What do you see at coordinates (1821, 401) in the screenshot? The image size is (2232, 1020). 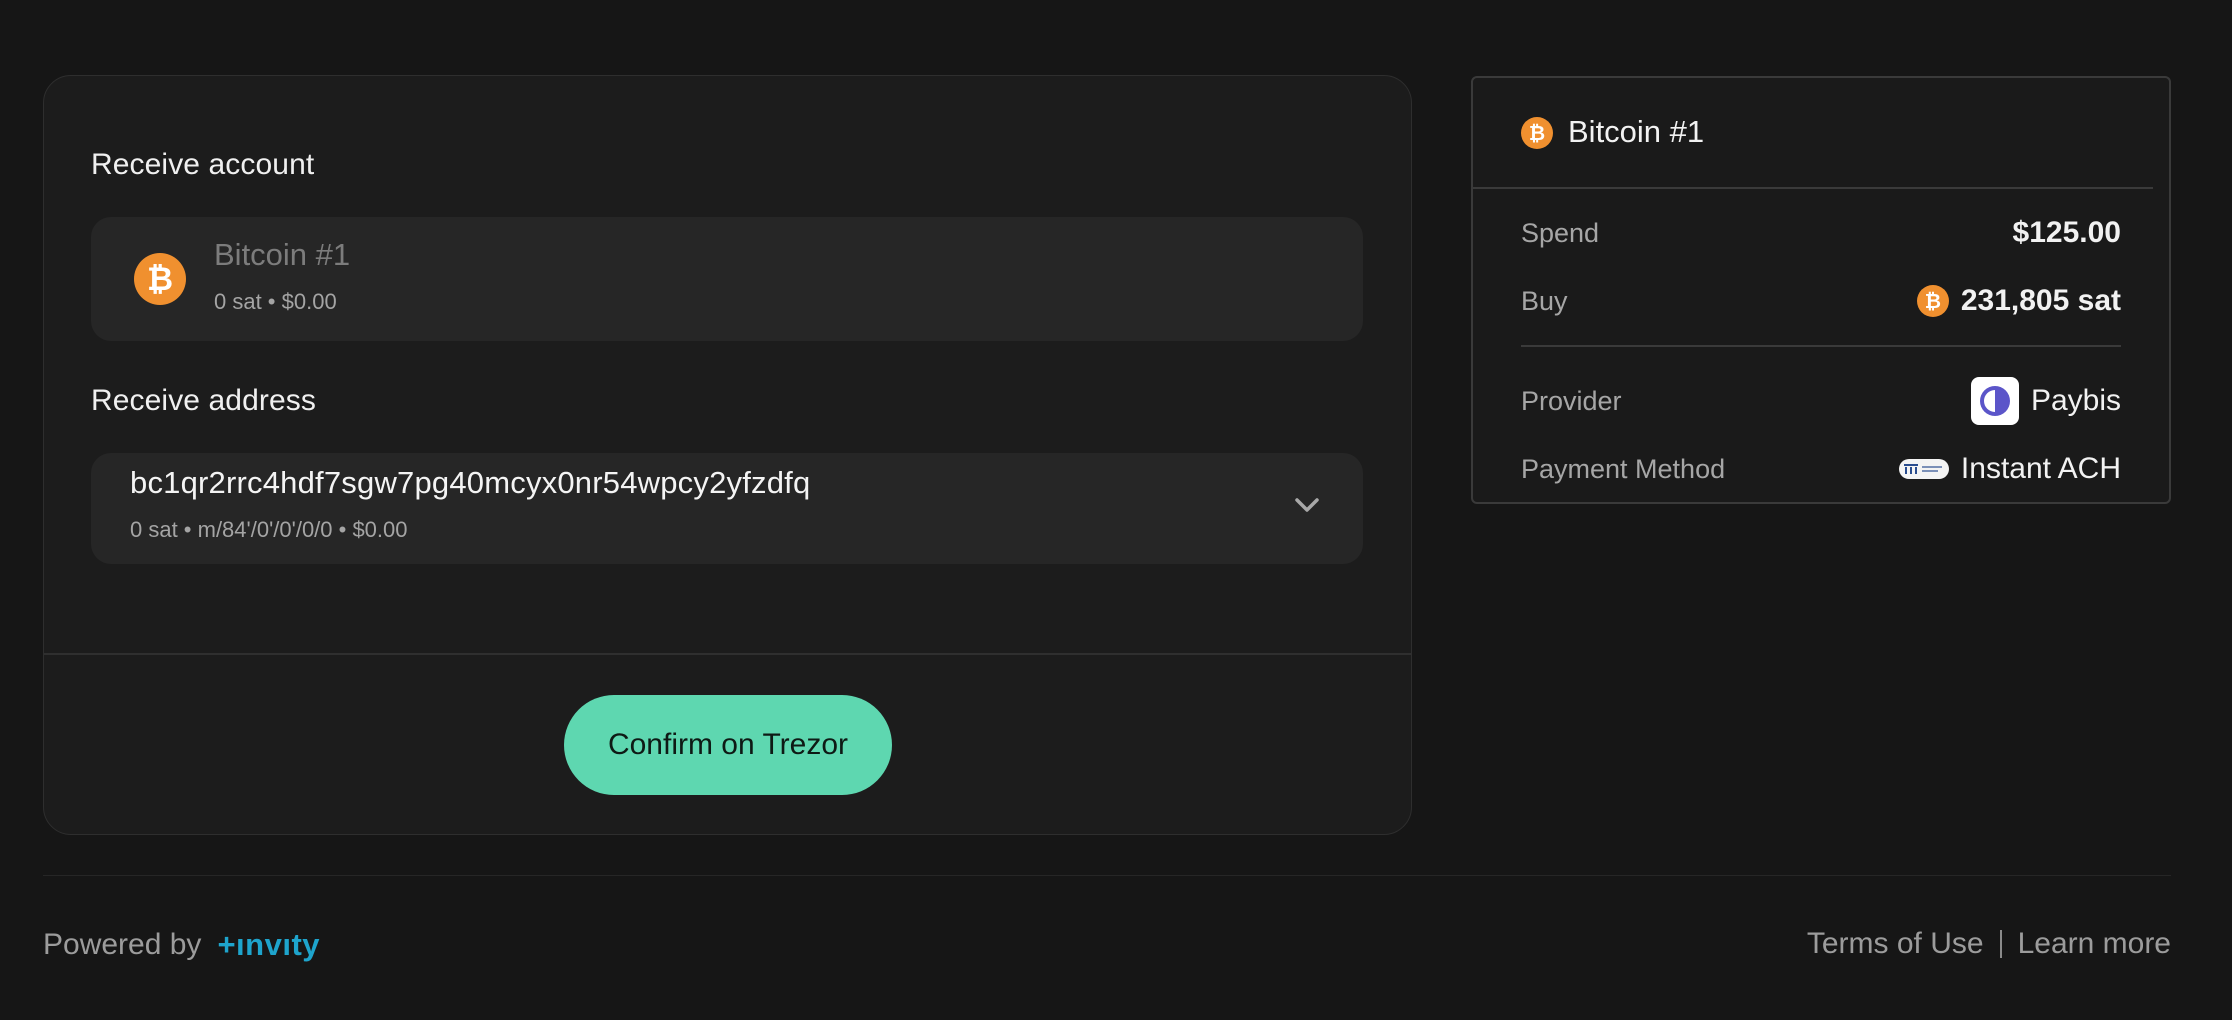 I see `summary-row-provider: Provider Paybis` at bounding box center [1821, 401].